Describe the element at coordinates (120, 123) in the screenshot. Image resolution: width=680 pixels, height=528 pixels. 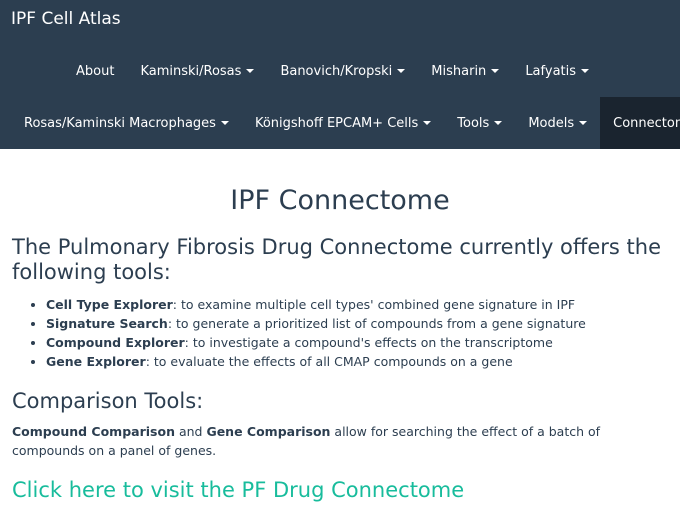
I see `nav-item-label: Rosas/Kaminski Macrophages` at that location.